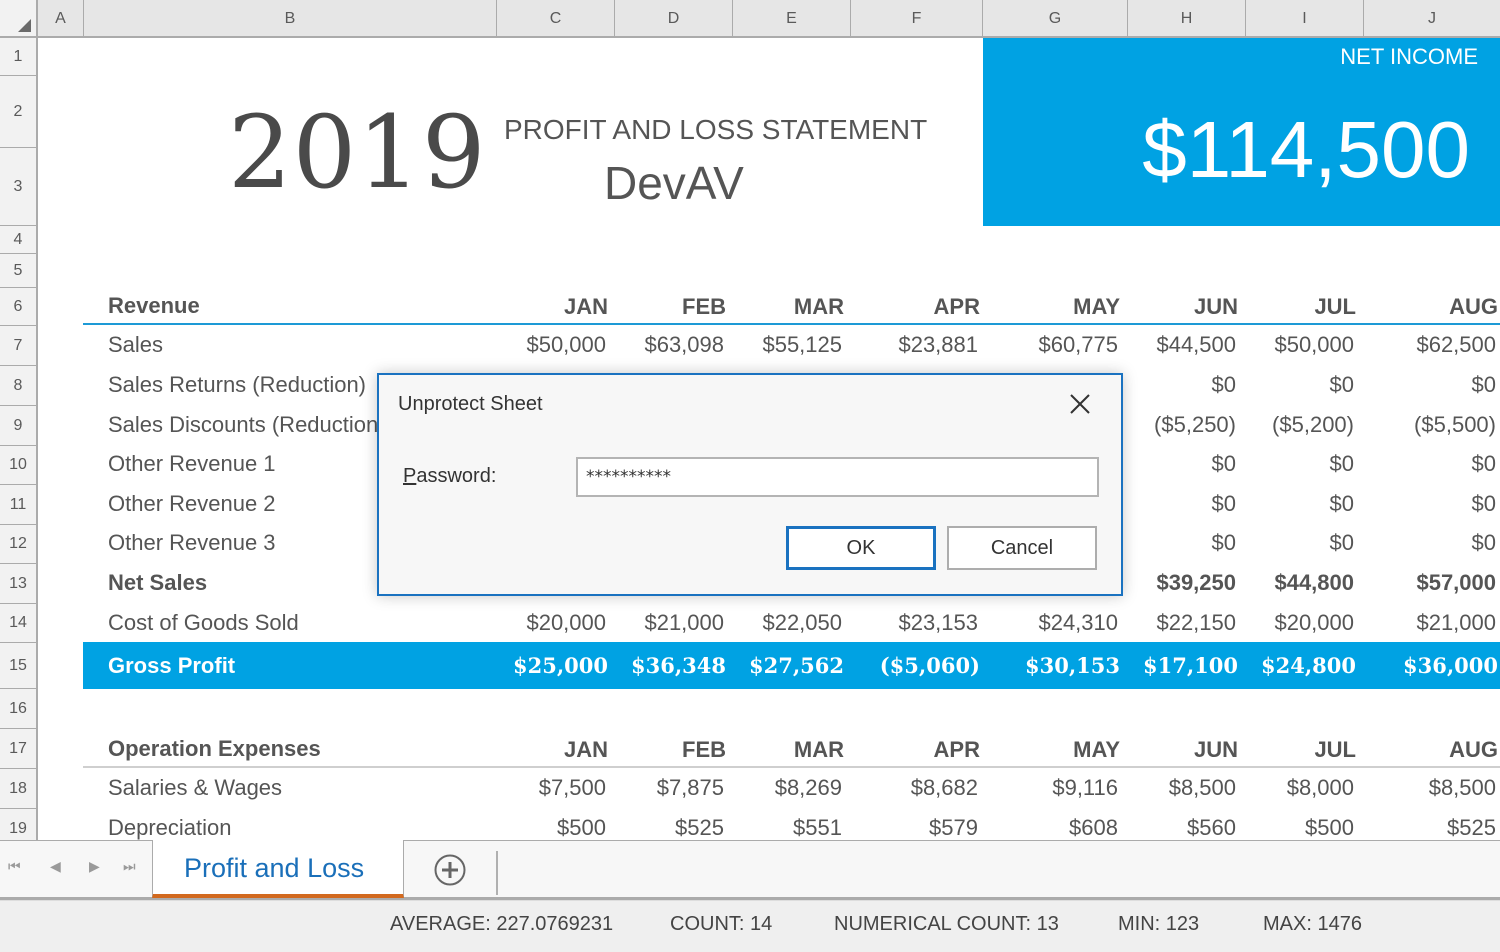 This screenshot has height=952, width=1500. Describe the element at coordinates (914, 665) in the screenshot. I see `gross-profit-cell: ($5,060)` at that location.